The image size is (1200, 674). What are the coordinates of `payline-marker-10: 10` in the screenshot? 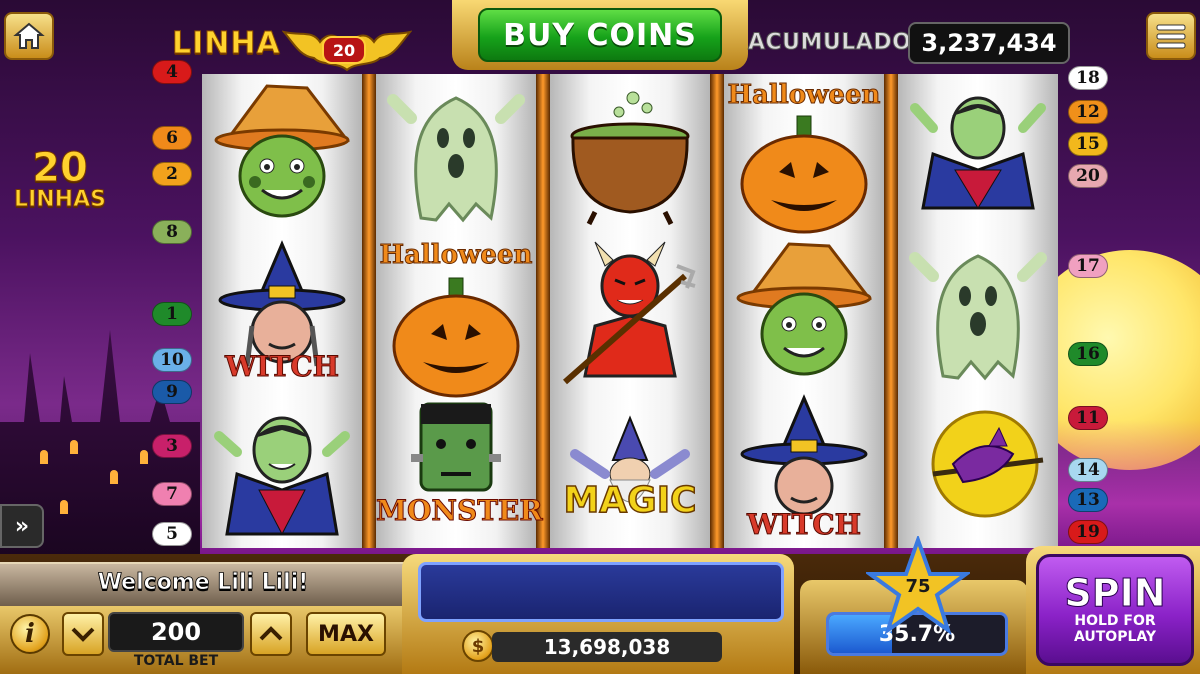 It's located at (172, 360).